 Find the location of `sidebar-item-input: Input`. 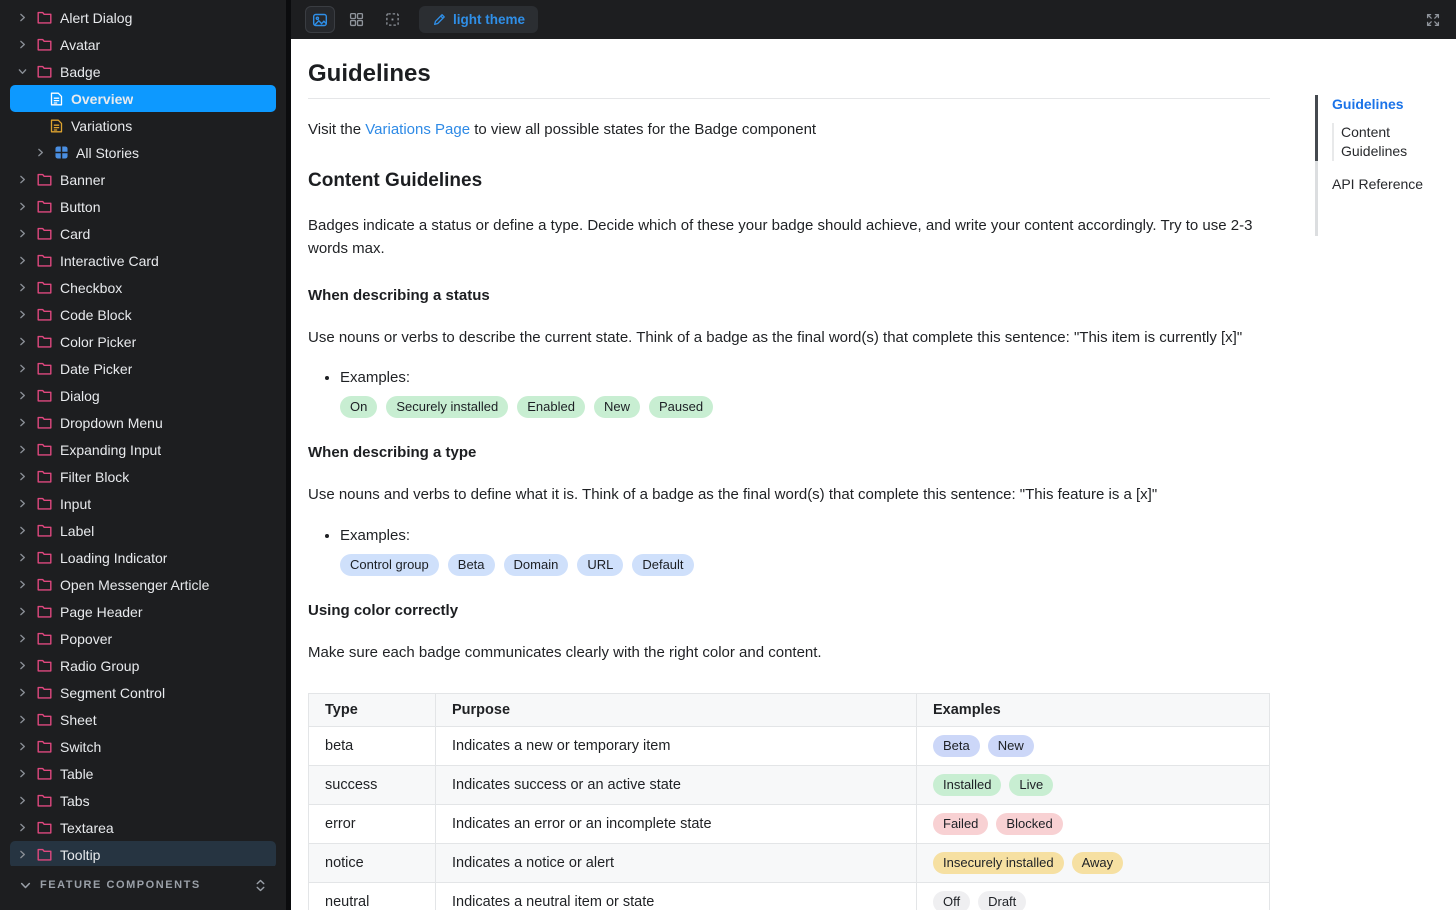

sidebar-item-input: Input is located at coordinates (143, 503).